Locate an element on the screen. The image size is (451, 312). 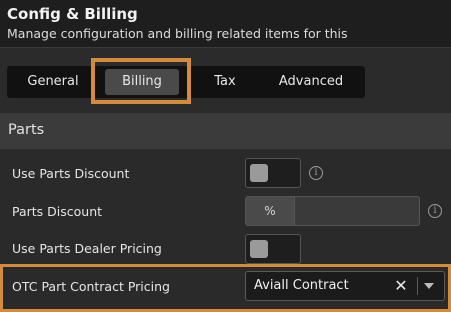
tab-billing-label: Billing is located at coordinates (142, 82).